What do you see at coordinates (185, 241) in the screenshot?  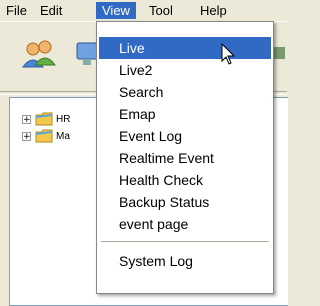 I see `menu-separator` at bounding box center [185, 241].